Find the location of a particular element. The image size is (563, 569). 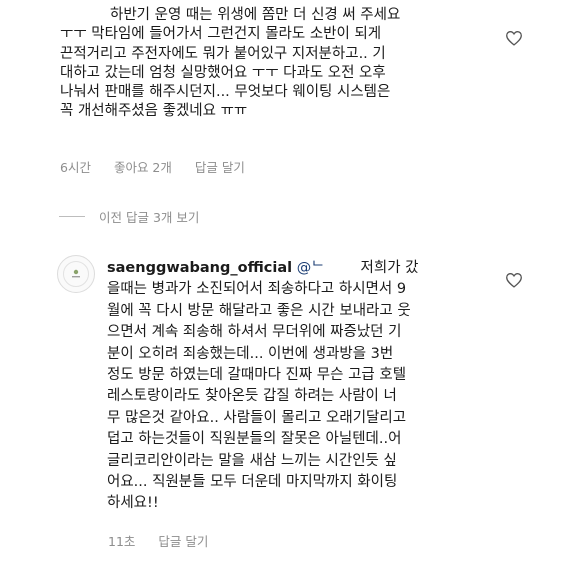

comment-likes: 좋아요 2개 is located at coordinates (143, 167).